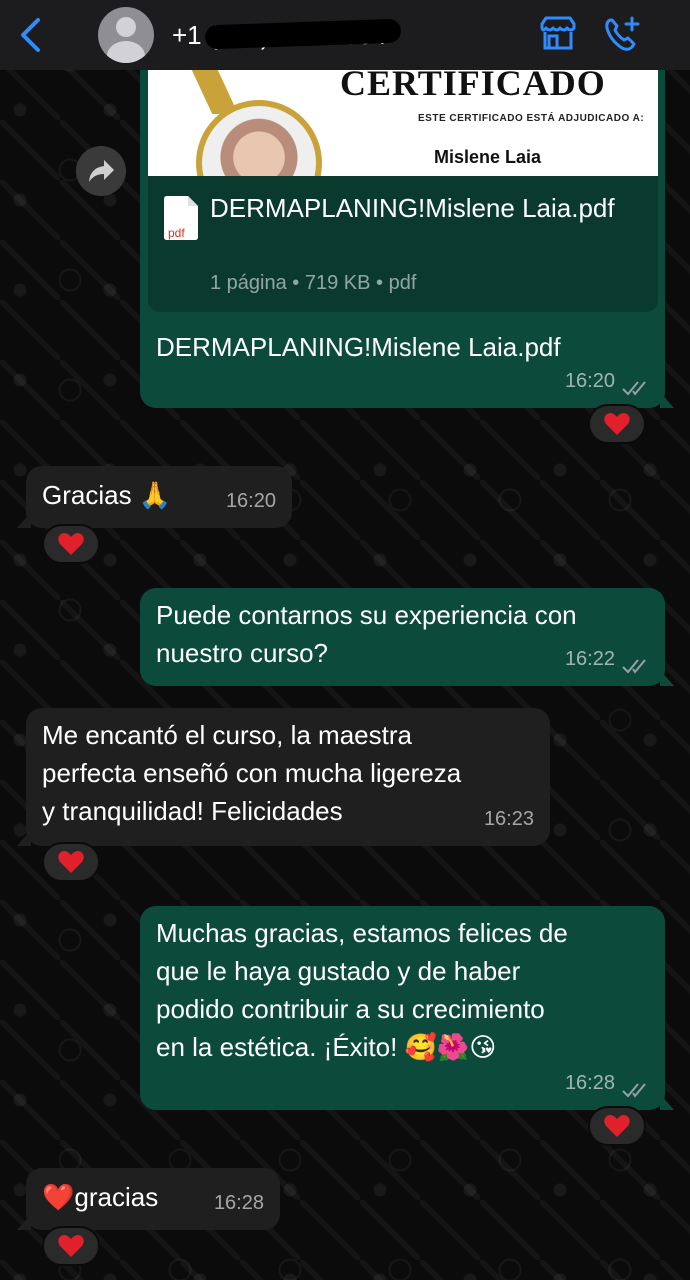  I want to click on chevron-left-icon, so click(30, 35).